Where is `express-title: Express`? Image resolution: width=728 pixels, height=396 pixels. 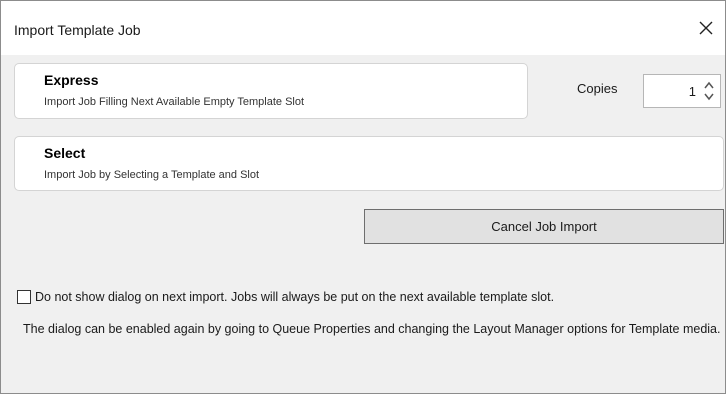
express-title: Express is located at coordinates (71, 80).